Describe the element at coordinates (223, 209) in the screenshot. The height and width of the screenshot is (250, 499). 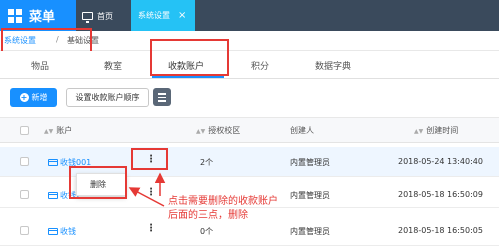
I see `annotation-text: 点击需要删除的收款账户 后面的三点，删除` at that location.